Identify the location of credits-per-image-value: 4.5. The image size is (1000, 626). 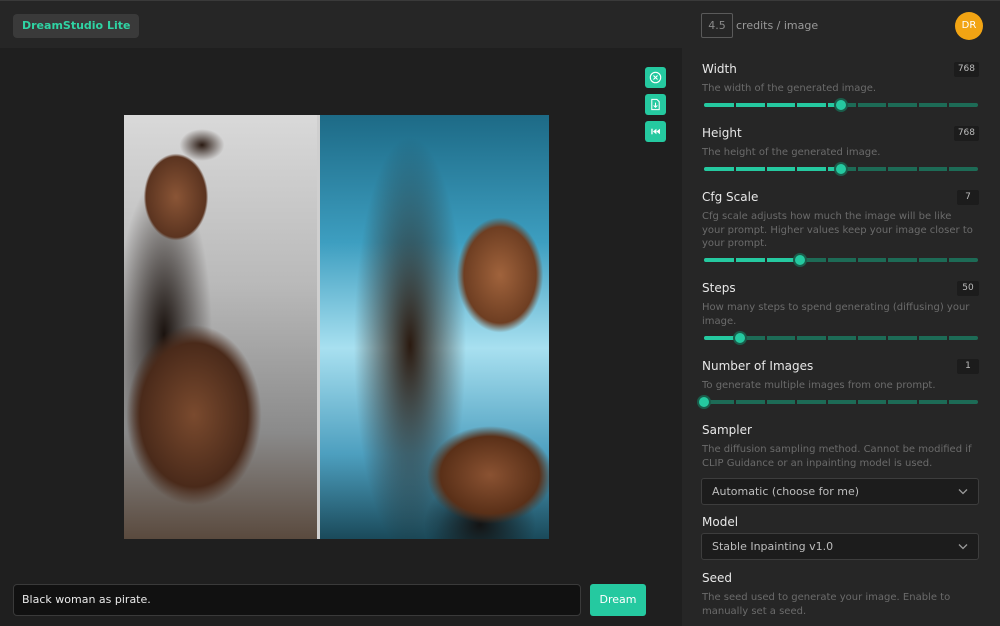
(717, 25).